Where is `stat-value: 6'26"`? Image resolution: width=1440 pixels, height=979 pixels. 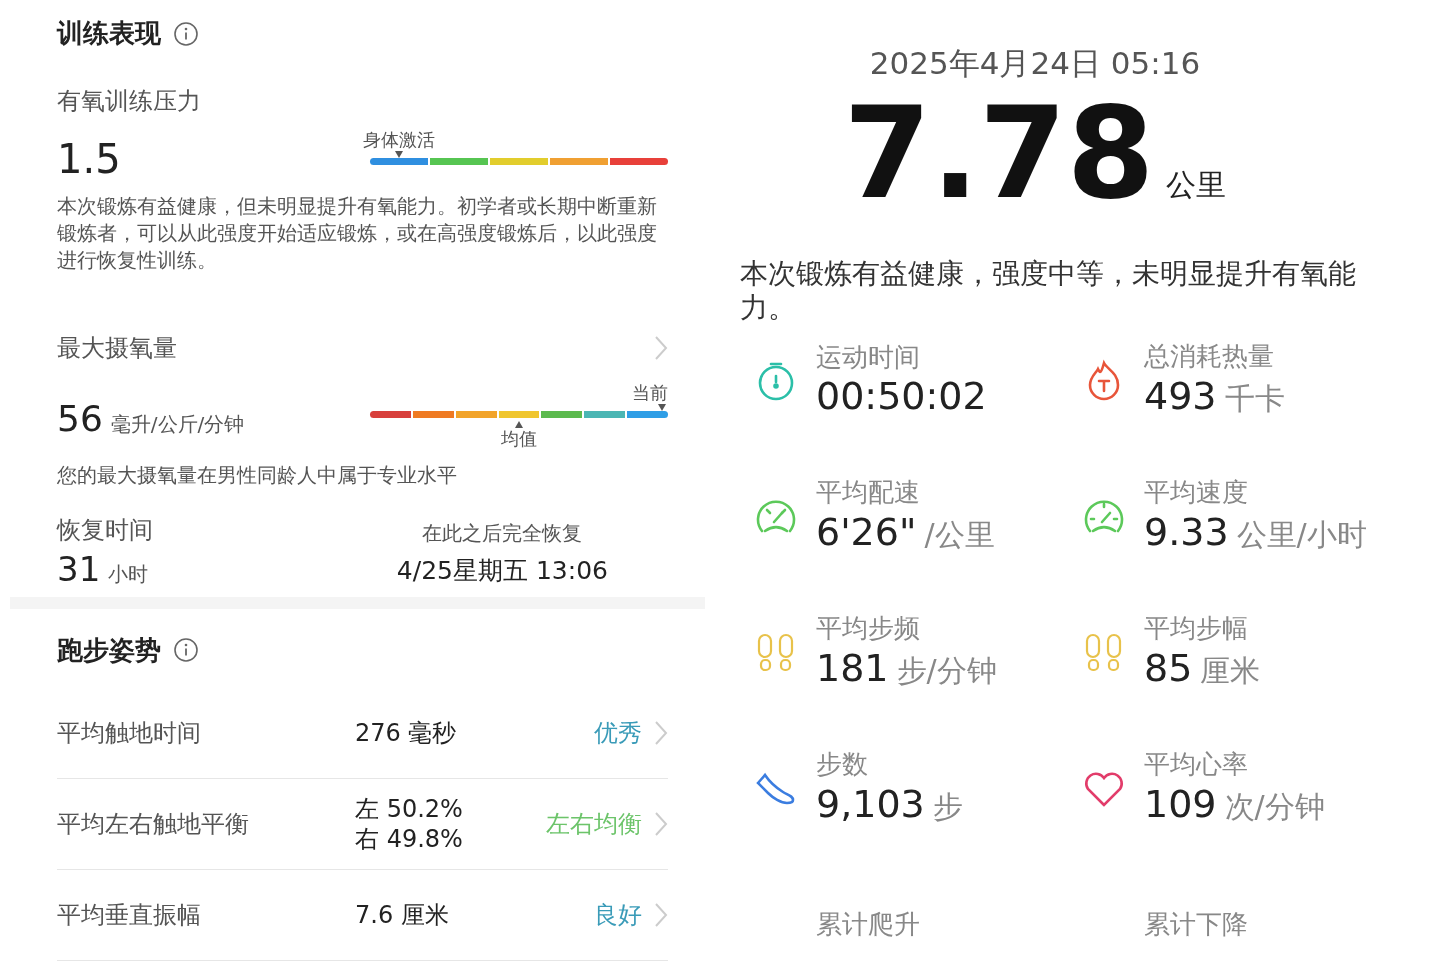
stat-value: 6'26" is located at coordinates (866, 532).